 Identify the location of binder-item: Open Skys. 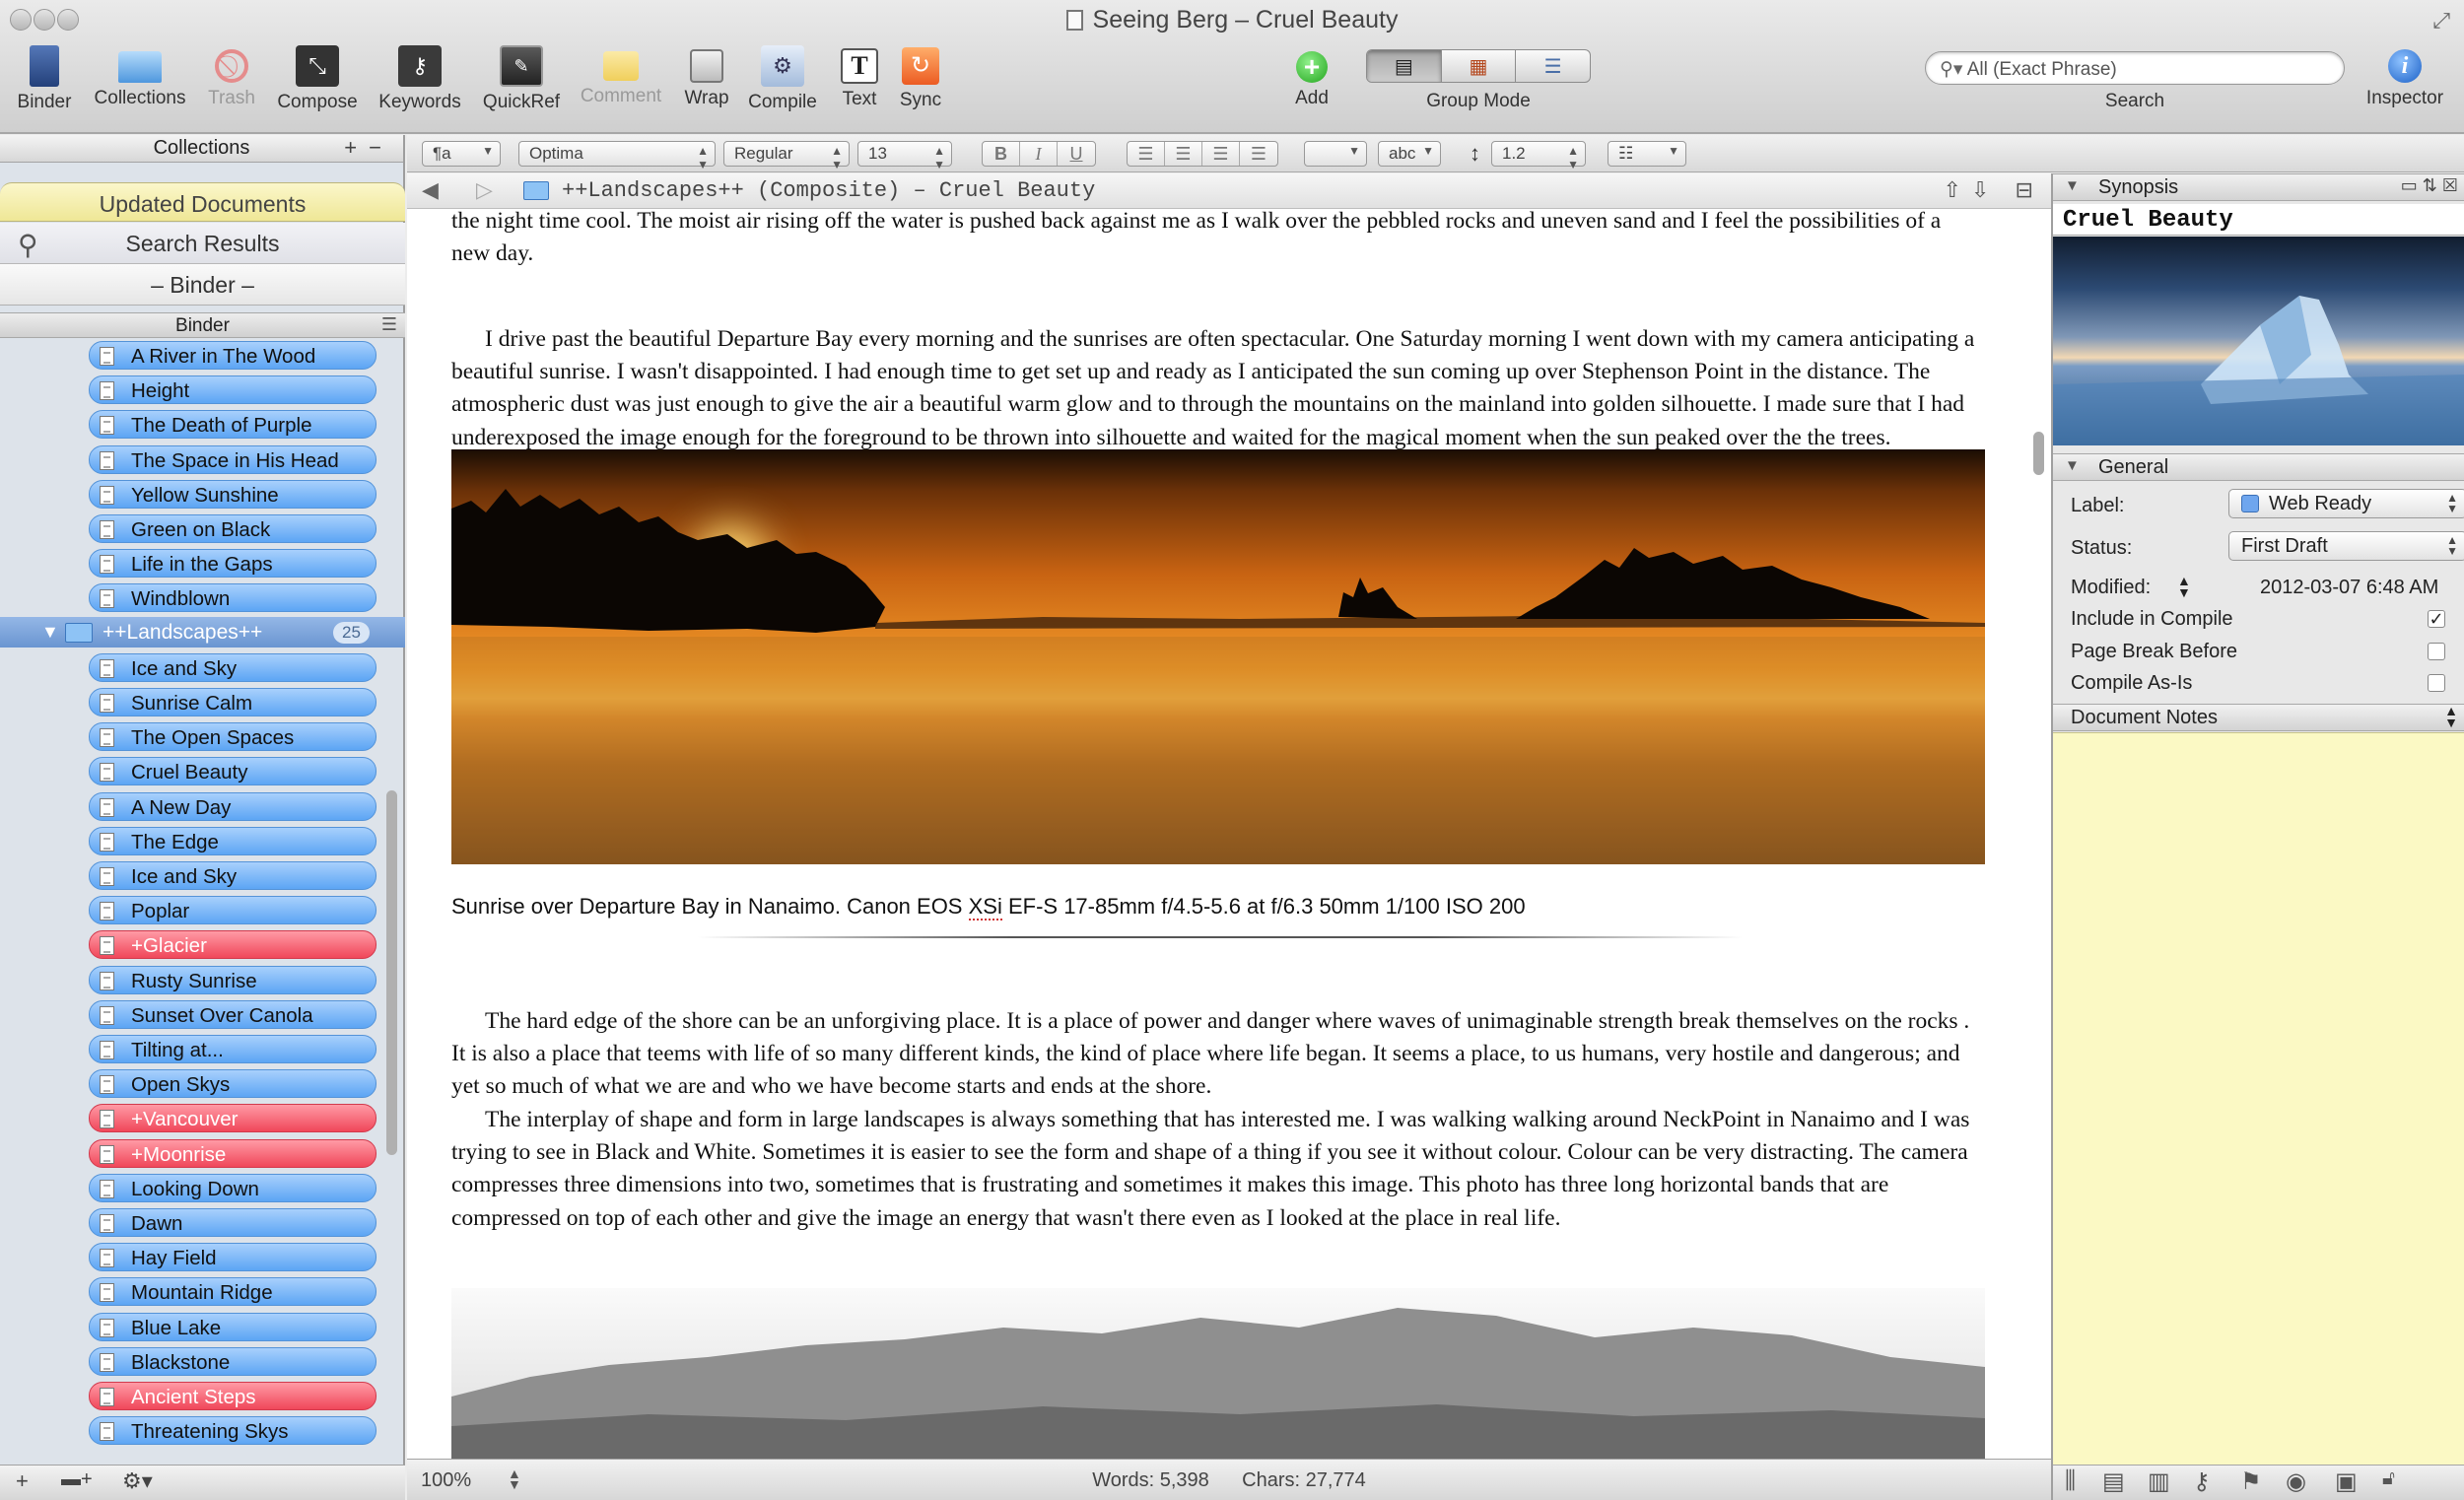
(232, 1084).